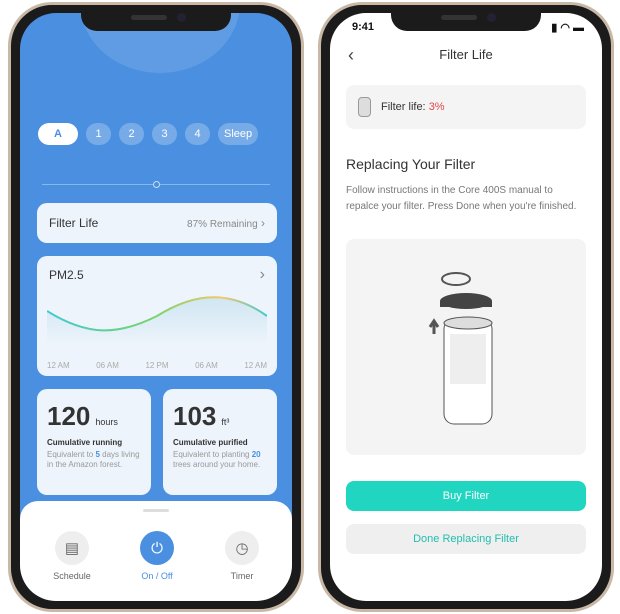 The height and width of the screenshot is (614, 620). What do you see at coordinates (351, 55) in the screenshot?
I see `back-icon: ‹` at bounding box center [351, 55].